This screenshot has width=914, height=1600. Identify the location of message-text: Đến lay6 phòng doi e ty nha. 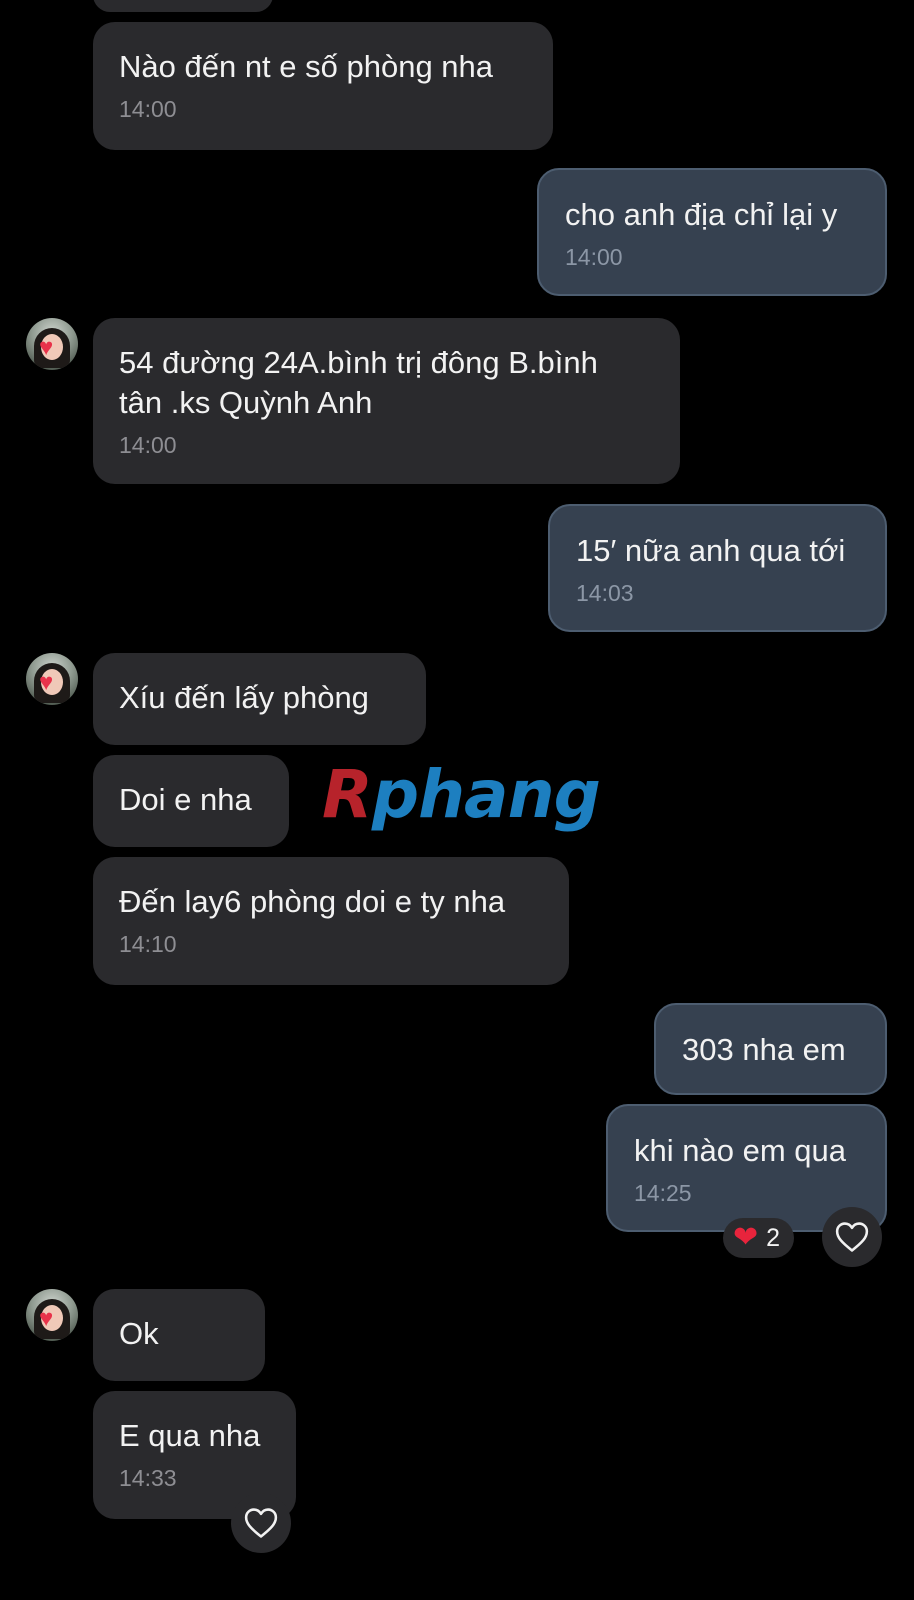
(312, 901).